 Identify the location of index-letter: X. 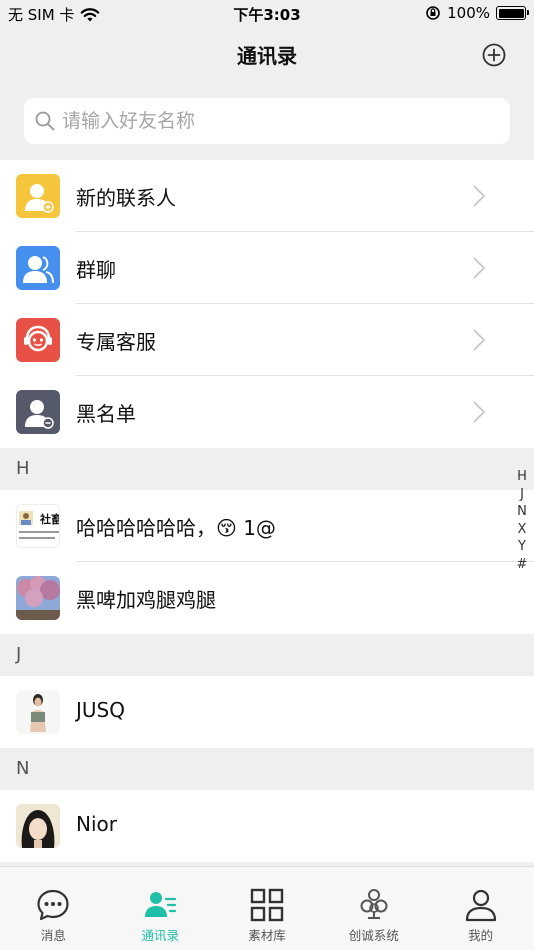
(522, 530).